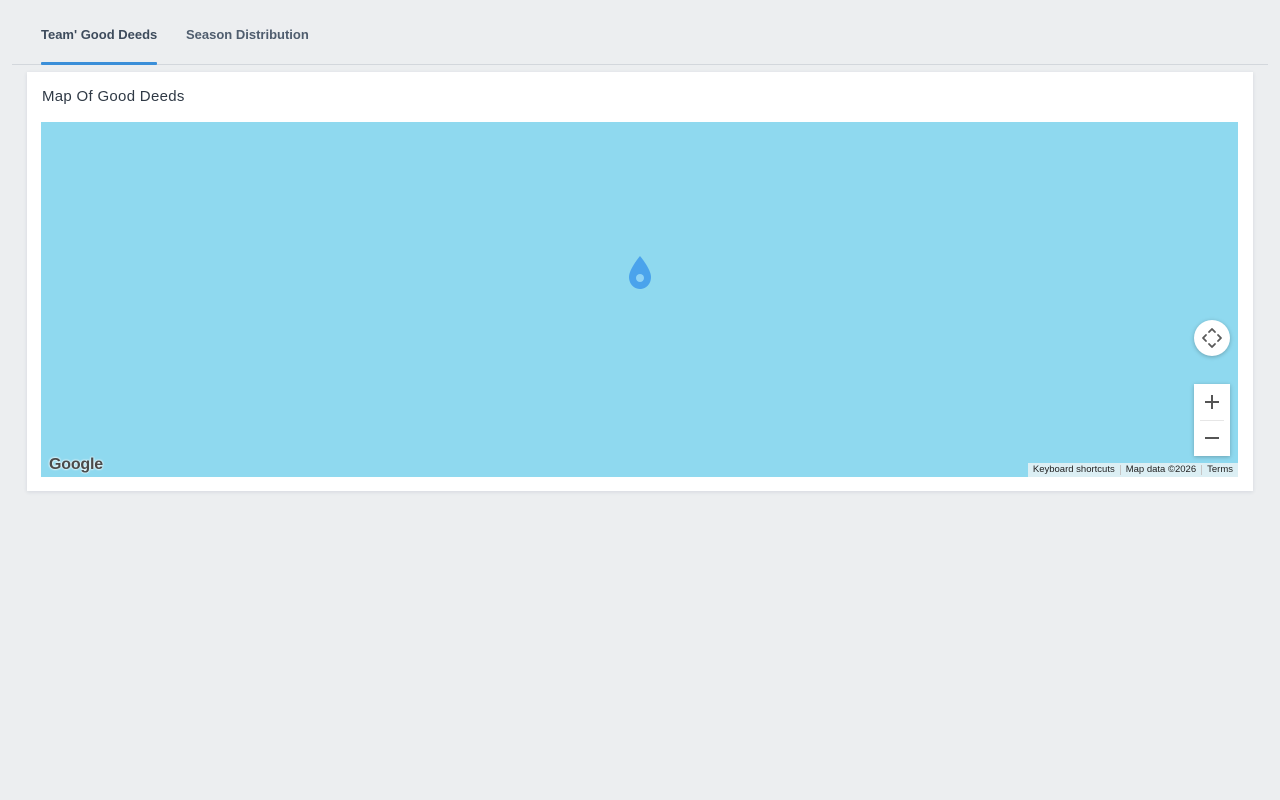 The image size is (1280, 800). What do you see at coordinates (1161, 469) in the screenshot?
I see `map-data-label: Map data ©2026` at bounding box center [1161, 469].